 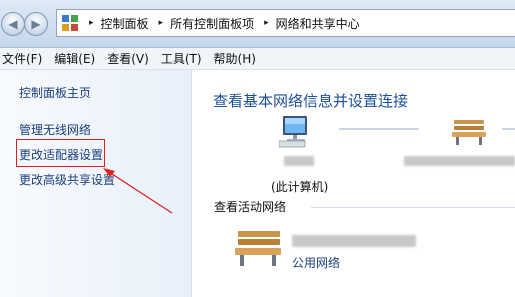 What do you see at coordinates (413, 207) in the screenshot?
I see `section-divider` at bounding box center [413, 207].